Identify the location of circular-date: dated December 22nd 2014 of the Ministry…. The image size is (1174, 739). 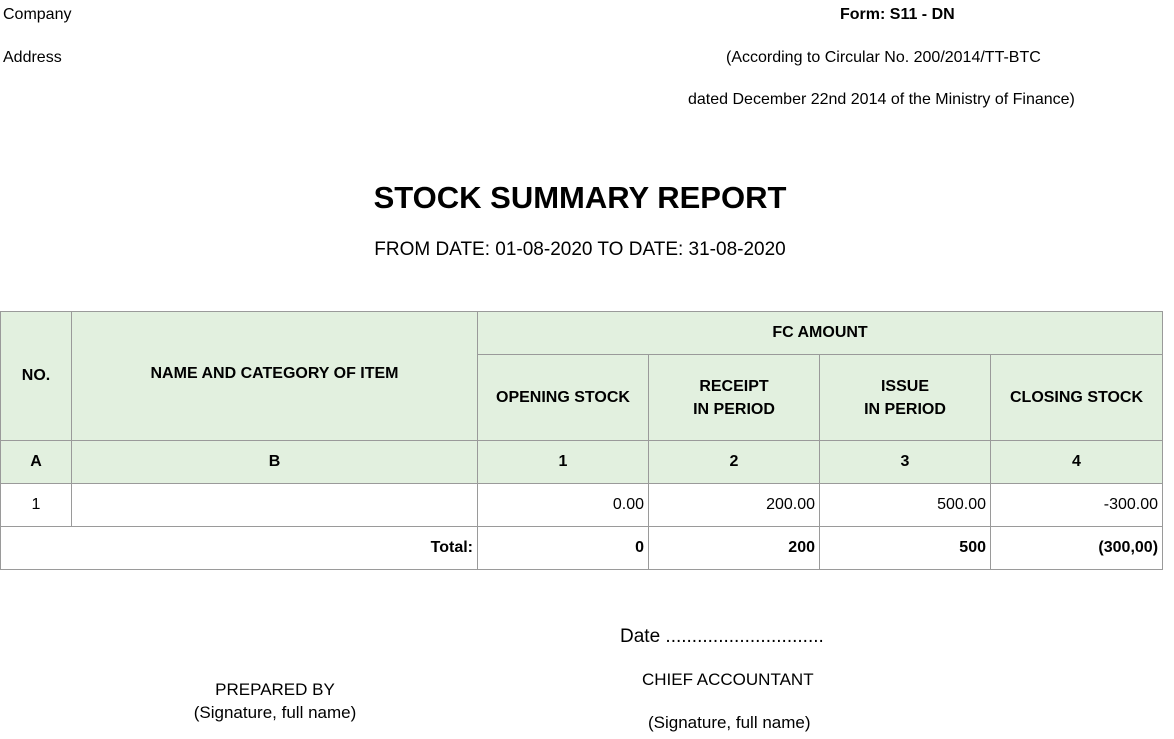
(881, 99).